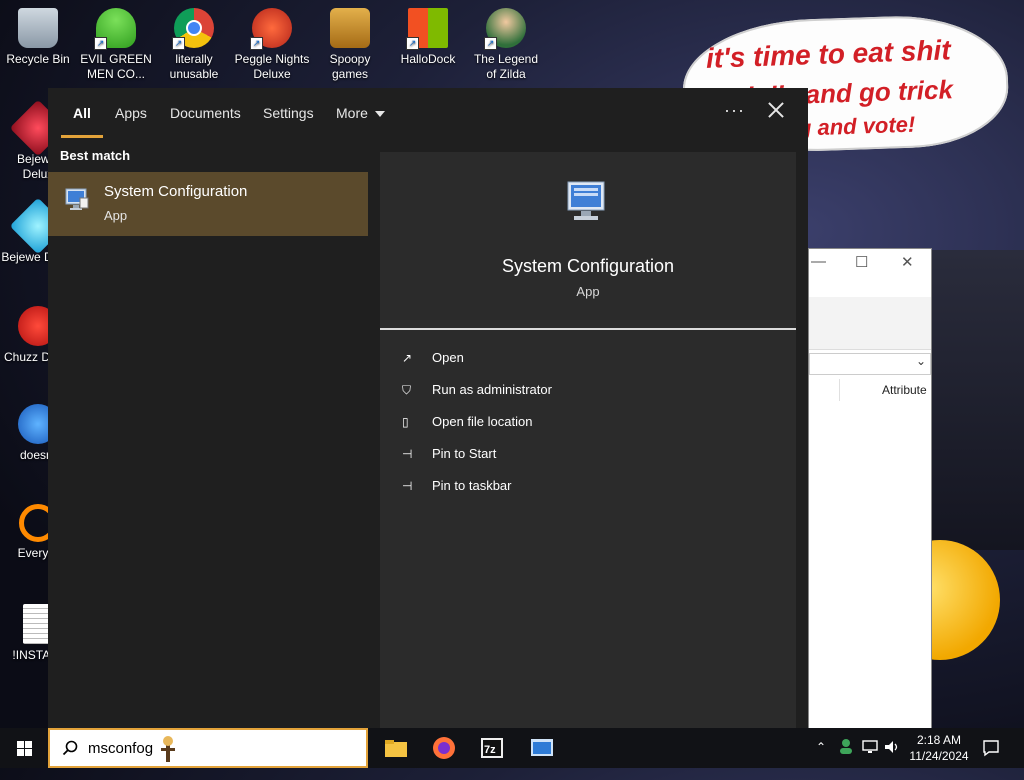 This screenshot has height=780, width=1024. What do you see at coordinates (379, 114) in the screenshot?
I see `caret-down-icon` at bounding box center [379, 114].